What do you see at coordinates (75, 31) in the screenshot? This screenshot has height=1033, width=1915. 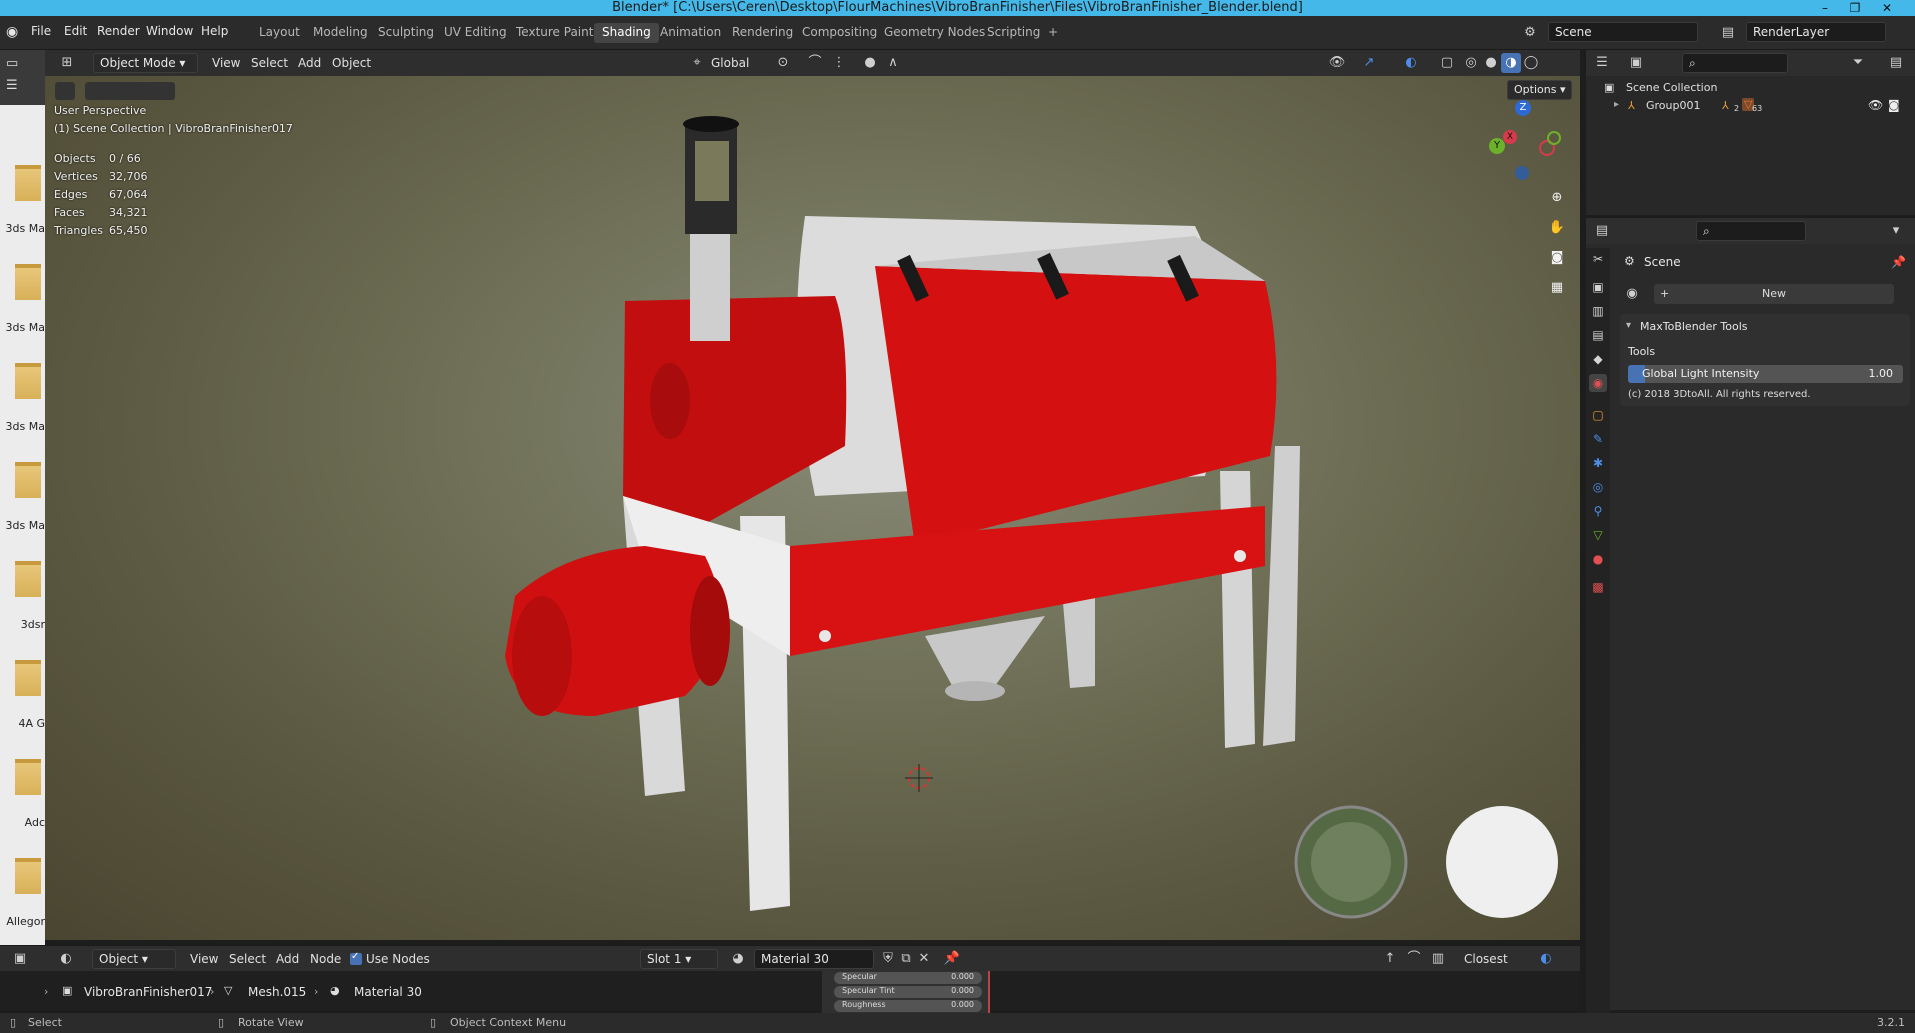 I see `menu-edit: Edit` at bounding box center [75, 31].